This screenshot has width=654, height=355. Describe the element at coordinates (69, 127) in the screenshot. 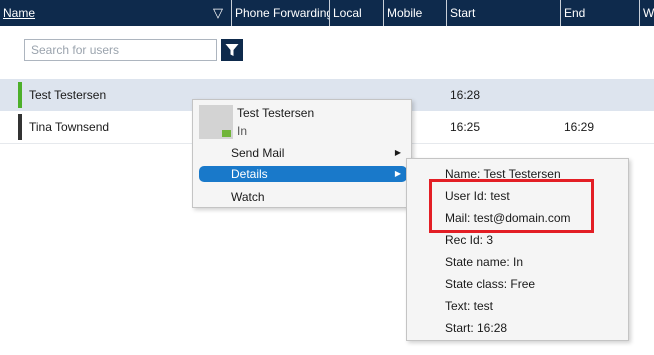

I see `row-name: Tina Townsend` at that location.